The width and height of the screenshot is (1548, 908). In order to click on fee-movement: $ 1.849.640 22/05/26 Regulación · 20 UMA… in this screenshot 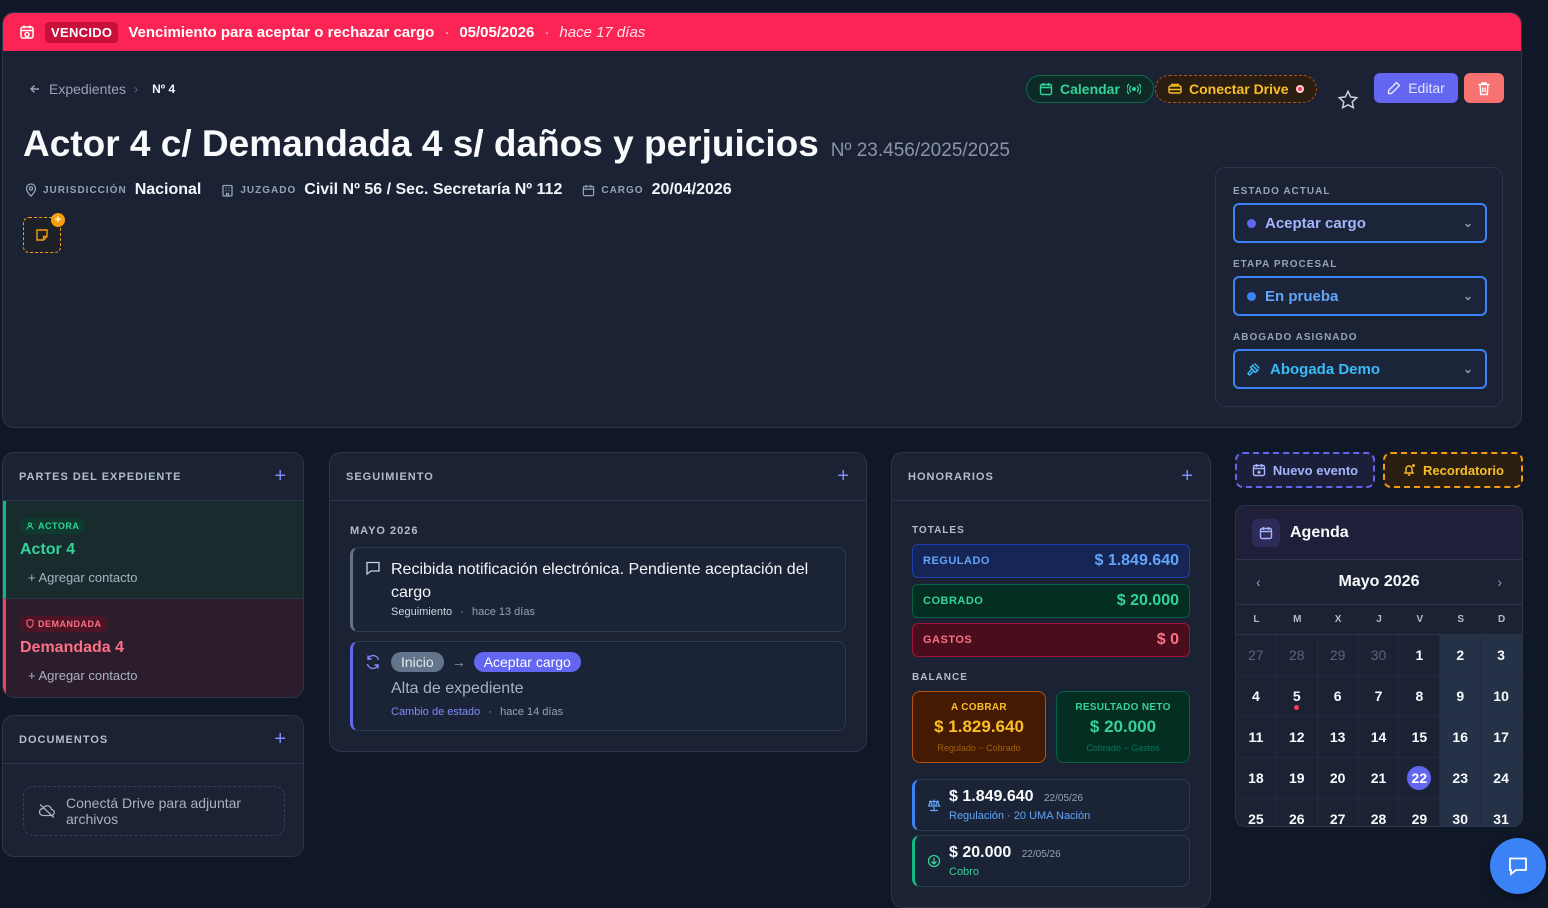, I will do `click(1051, 805)`.